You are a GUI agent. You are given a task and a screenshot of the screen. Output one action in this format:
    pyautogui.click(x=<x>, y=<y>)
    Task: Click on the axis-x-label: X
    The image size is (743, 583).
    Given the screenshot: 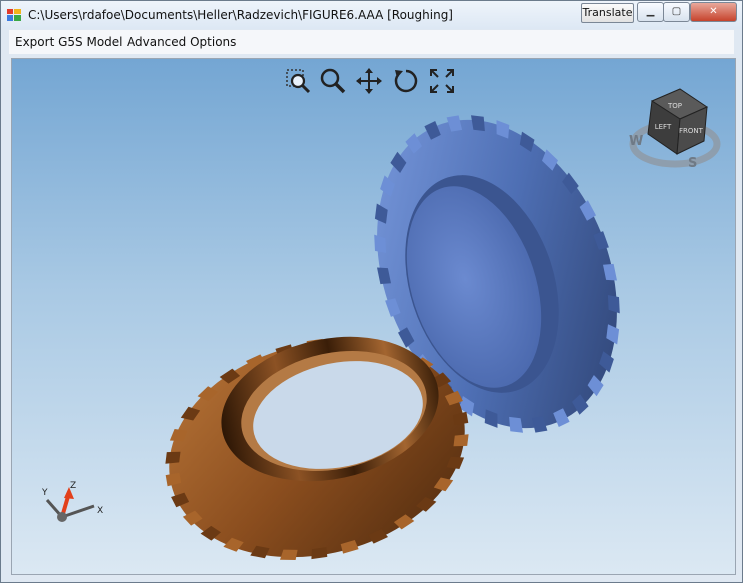 What is the action you would take?
    pyautogui.click(x=100, y=511)
    